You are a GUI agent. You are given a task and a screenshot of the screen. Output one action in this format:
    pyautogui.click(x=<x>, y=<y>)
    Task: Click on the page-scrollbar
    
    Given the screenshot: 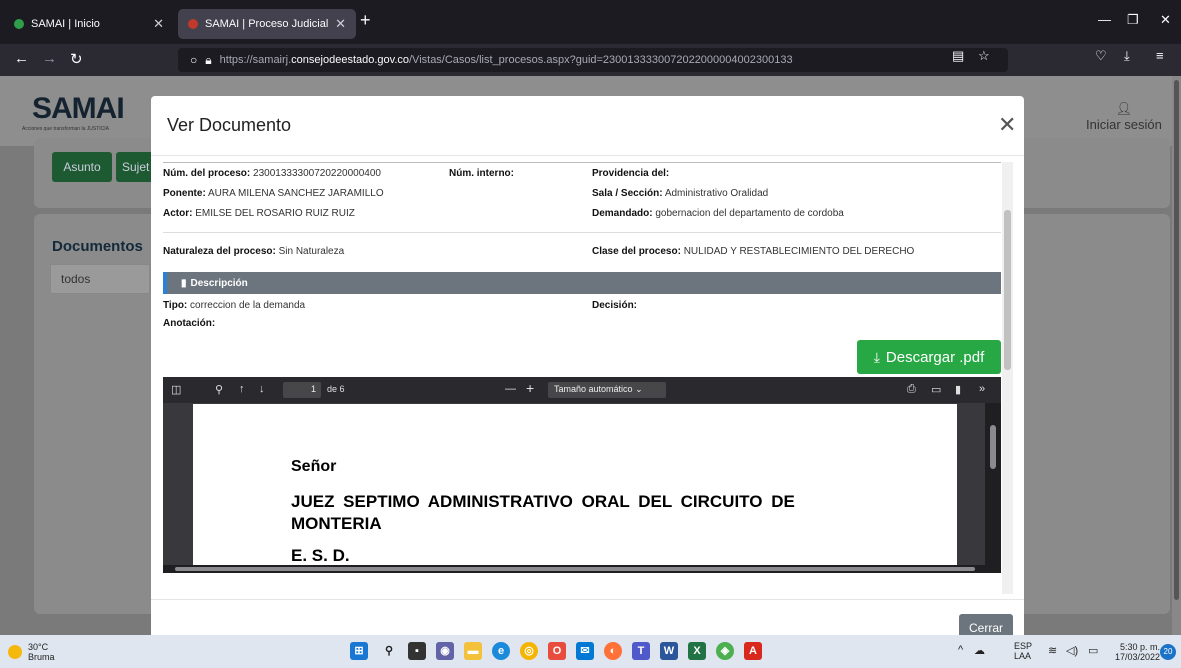 What is the action you would take?
    pyautogui.click(x=1176, y=355)
    